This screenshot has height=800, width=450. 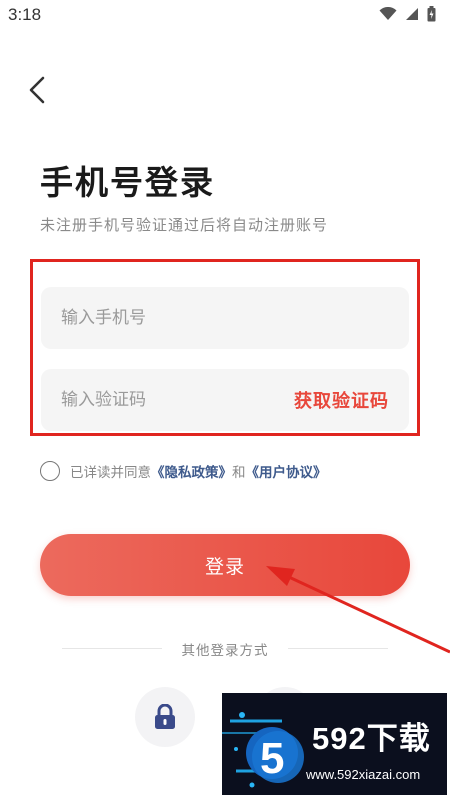 I want to click on battery-icon, so click(x=431, y=14).